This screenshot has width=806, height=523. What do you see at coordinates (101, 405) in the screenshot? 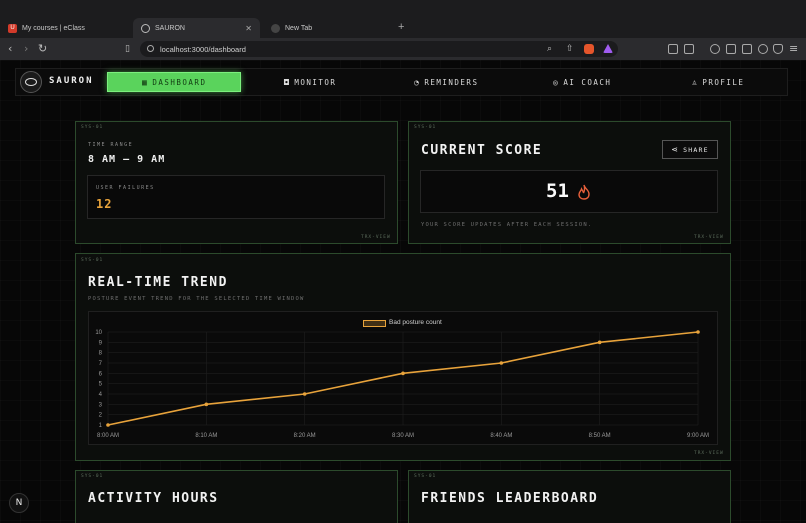
I see `y-tick-label: 3` at bounding box center [101, 405].